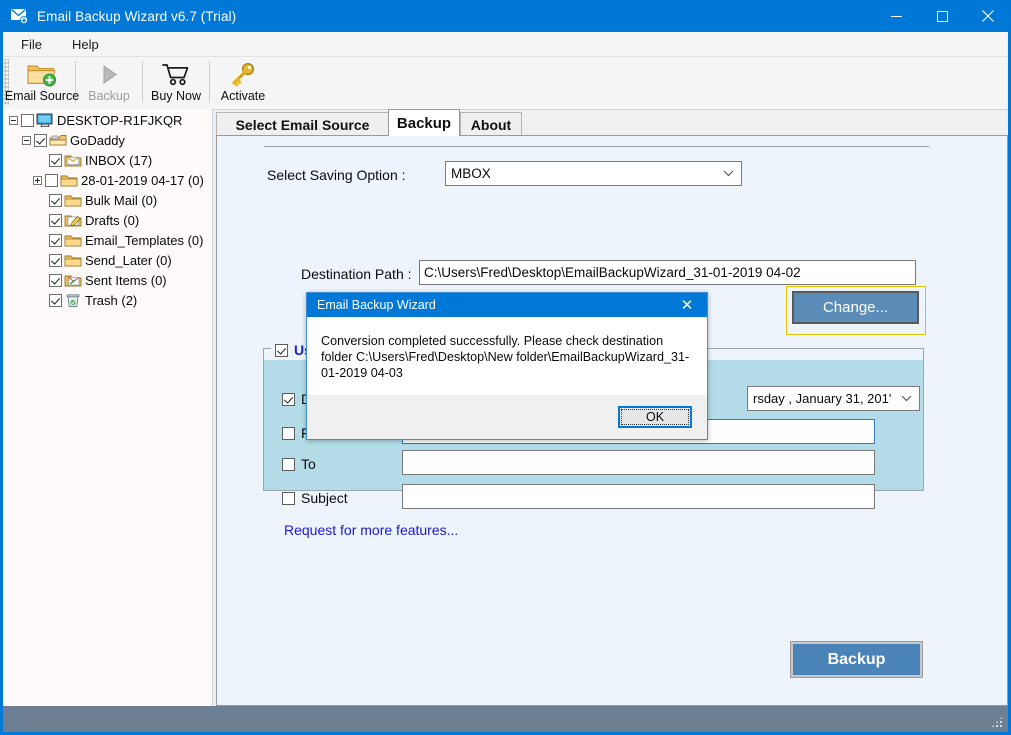 The height and width of the screenshot is (735, 1011). I want to click on backup-submit-label: Backup, so click(856, 659).